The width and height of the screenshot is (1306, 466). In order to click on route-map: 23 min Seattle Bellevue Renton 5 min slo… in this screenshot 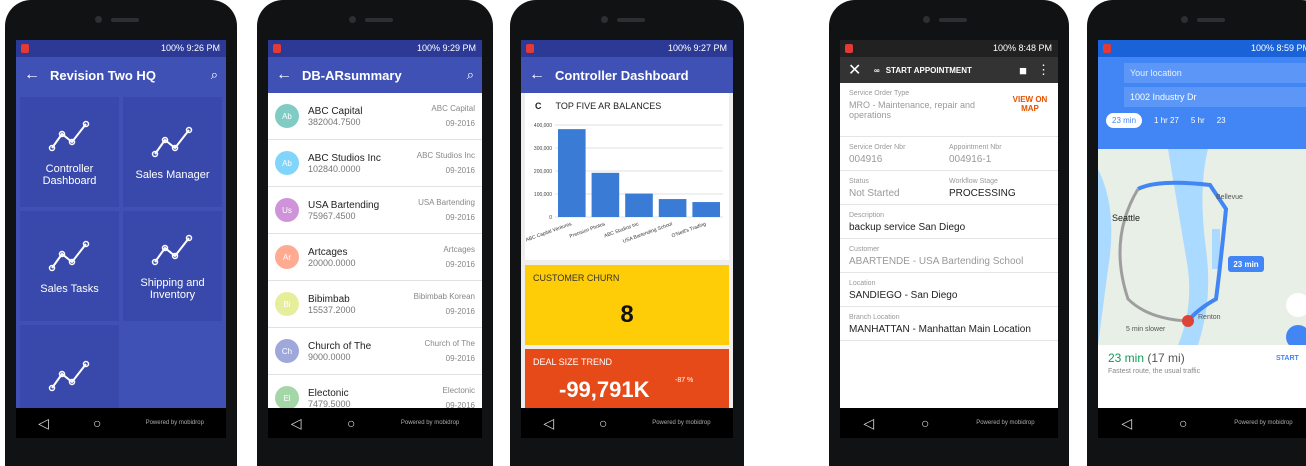, I will do `click(1202, 247)`.